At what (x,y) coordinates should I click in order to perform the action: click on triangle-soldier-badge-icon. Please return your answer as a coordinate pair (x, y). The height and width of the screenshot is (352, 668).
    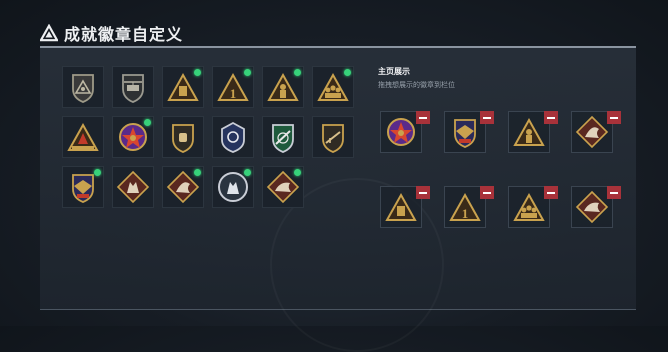
    Looking at the image, I should click on (529, 131).